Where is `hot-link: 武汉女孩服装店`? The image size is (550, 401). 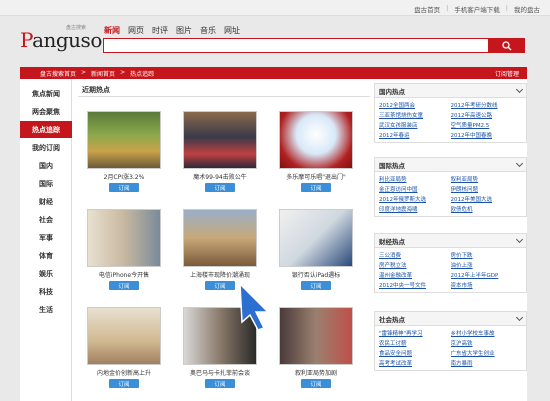 hot-link: 武汉女孩服装店 is located at coordinates (415, 125).